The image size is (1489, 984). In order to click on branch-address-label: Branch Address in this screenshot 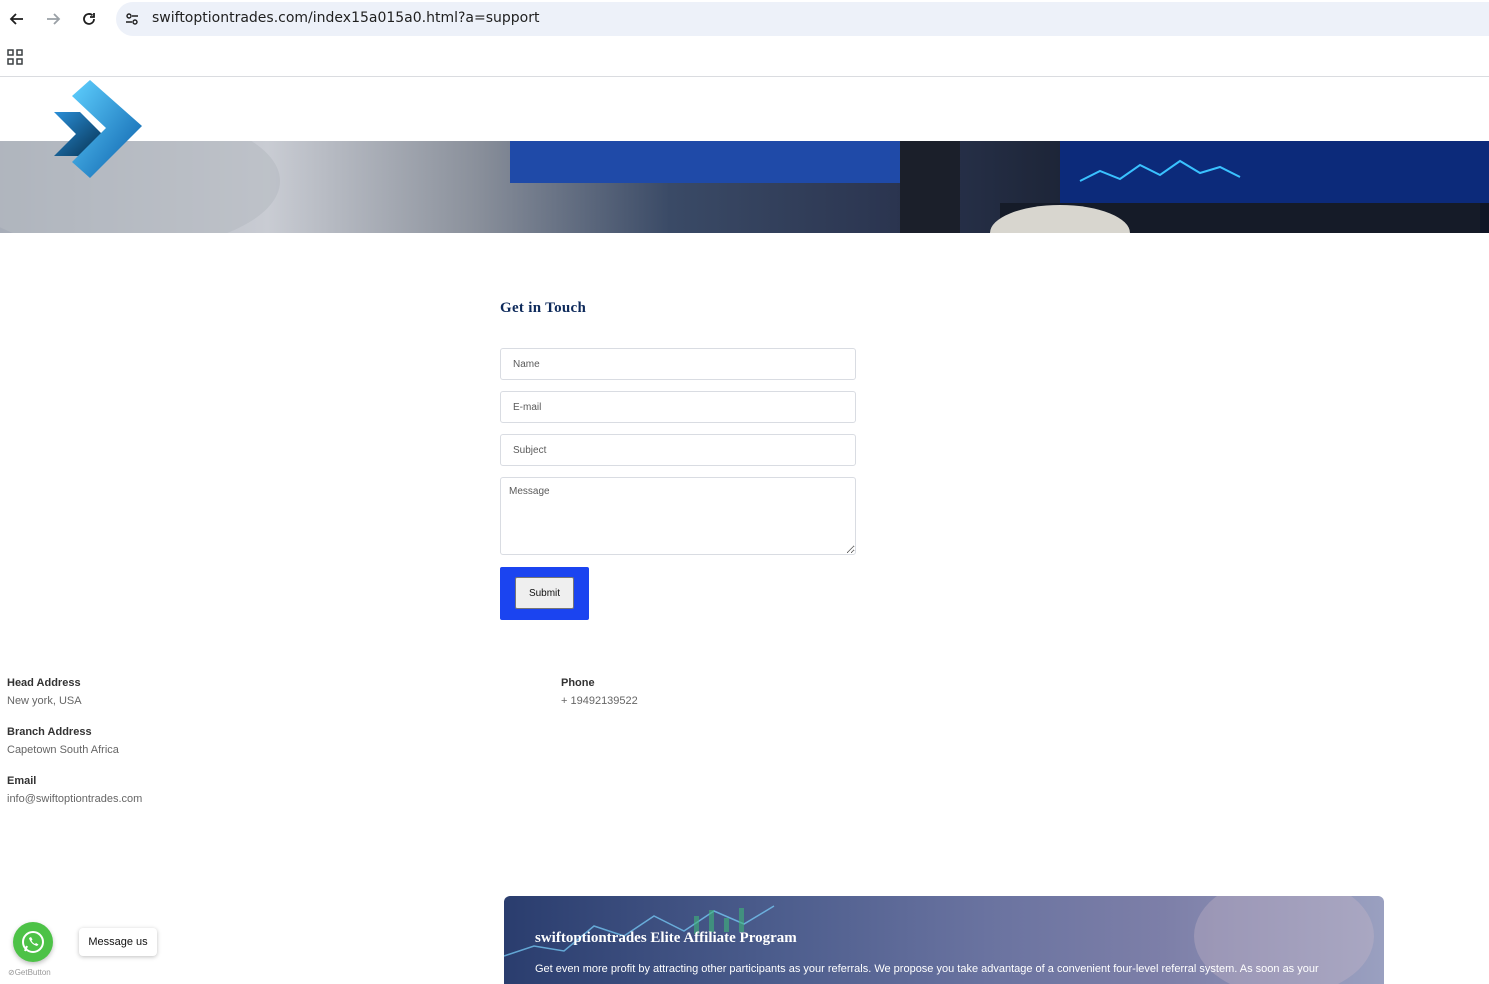, I will do `click(49, 732)`.